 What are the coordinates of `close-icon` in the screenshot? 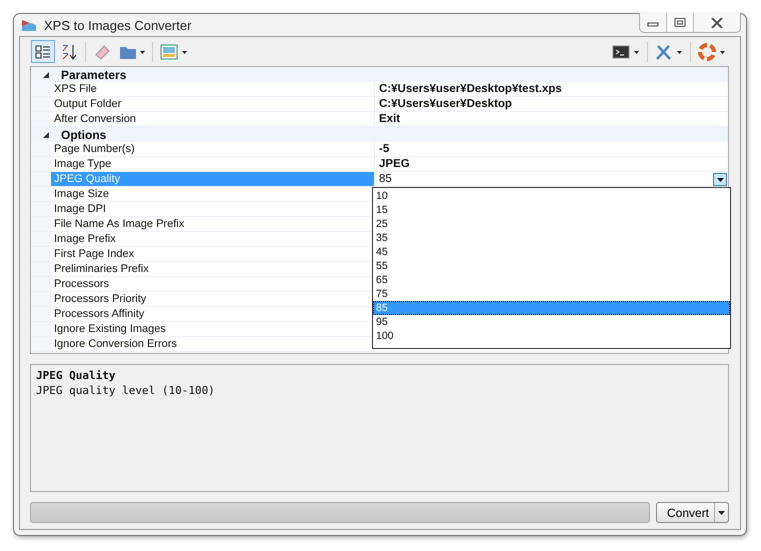 It's located at (717, 23).